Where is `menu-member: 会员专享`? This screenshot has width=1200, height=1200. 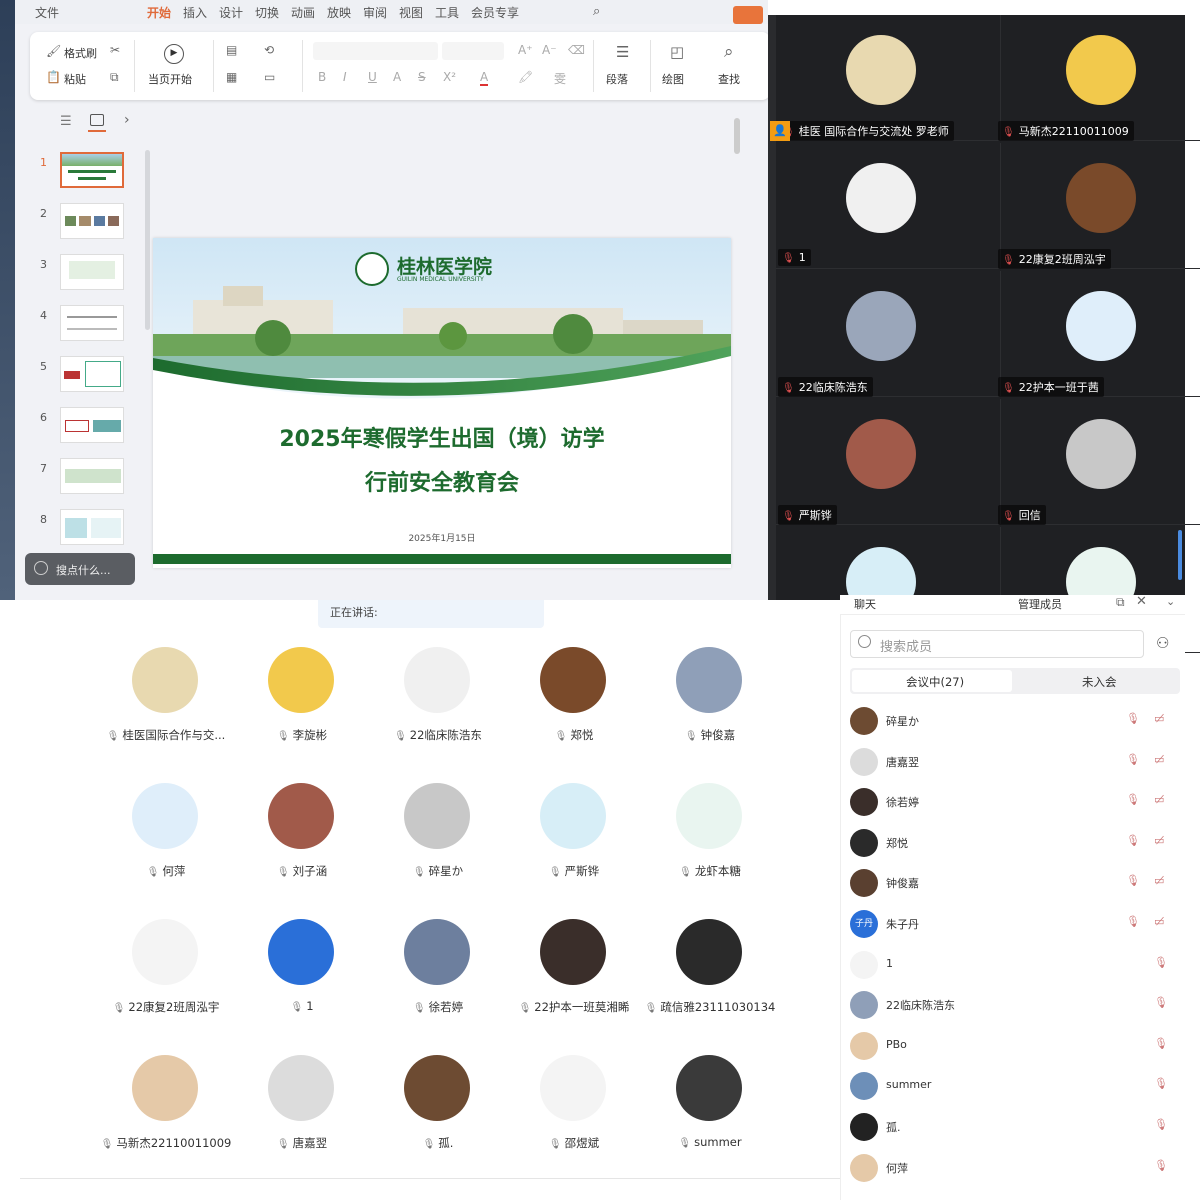 menu-member: 会员专享 is located at coordinates (495, 12).